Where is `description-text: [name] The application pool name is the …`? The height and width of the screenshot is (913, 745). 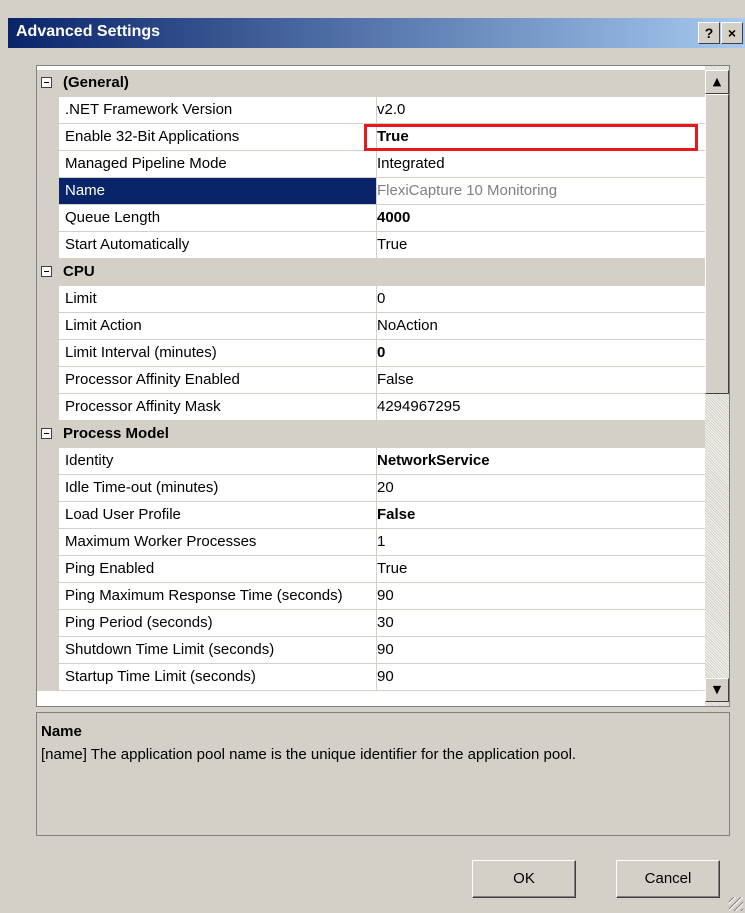
description-text: [name] The application pool name is the … is located at coordinates (309, 754).